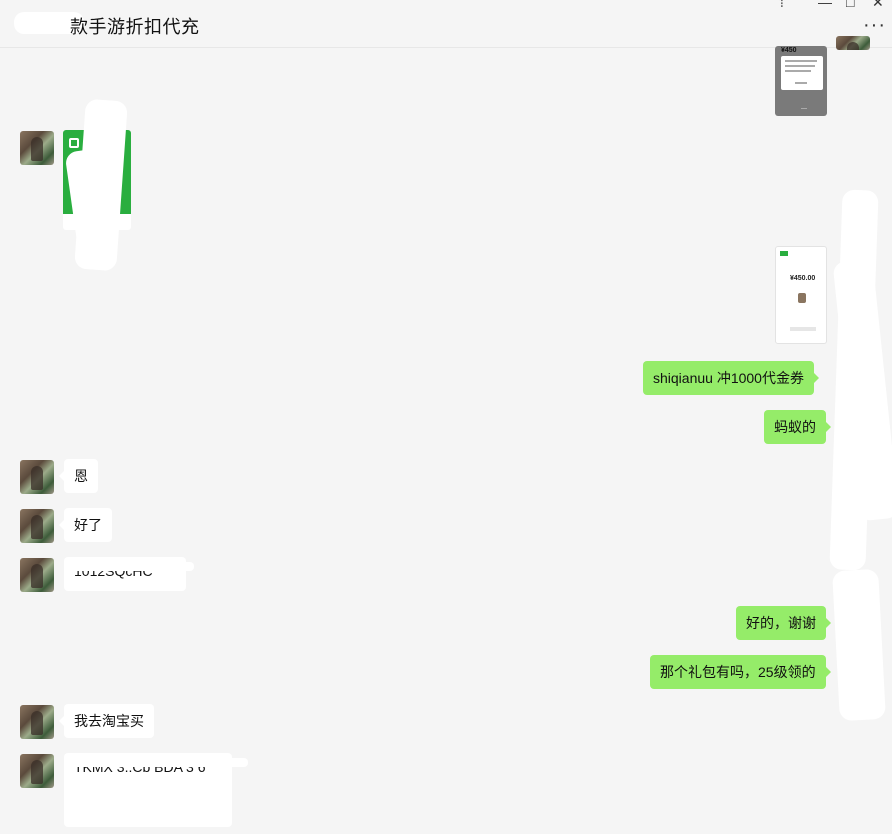  What do you see at coordinates (106, 721) in the screenshot?
I see `message-bubble-incoming: 我去淘宝买` at bounding box center [106, 721].